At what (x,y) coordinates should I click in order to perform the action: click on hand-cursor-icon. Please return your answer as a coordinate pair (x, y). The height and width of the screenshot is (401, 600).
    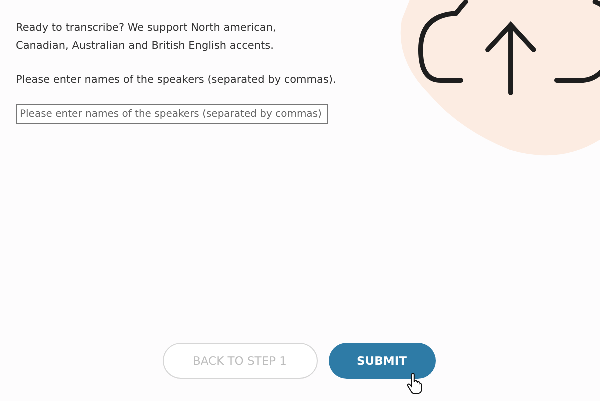
    Looking at the image, I should click on (415, 384).